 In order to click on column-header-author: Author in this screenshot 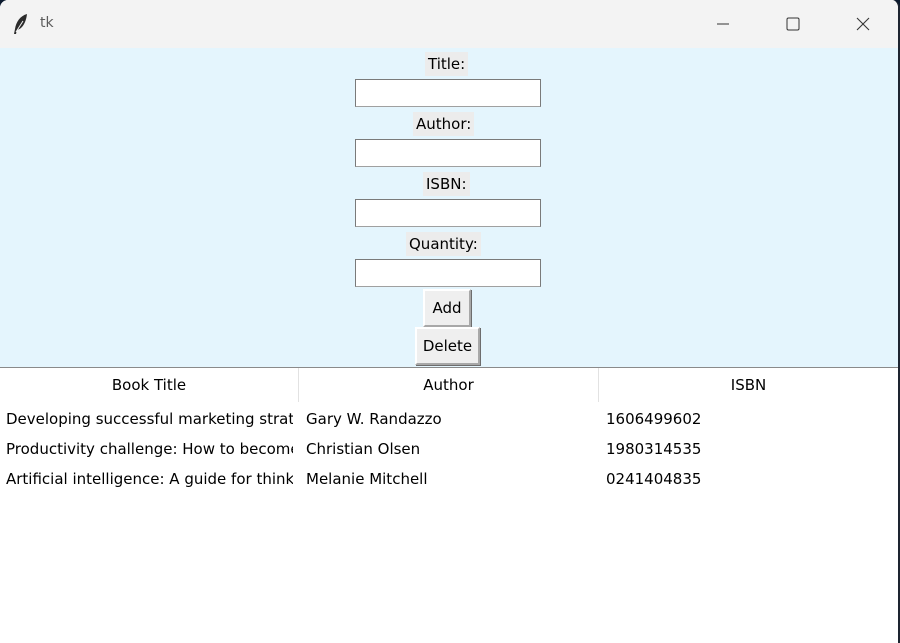, I will do `click(449, 385)`.